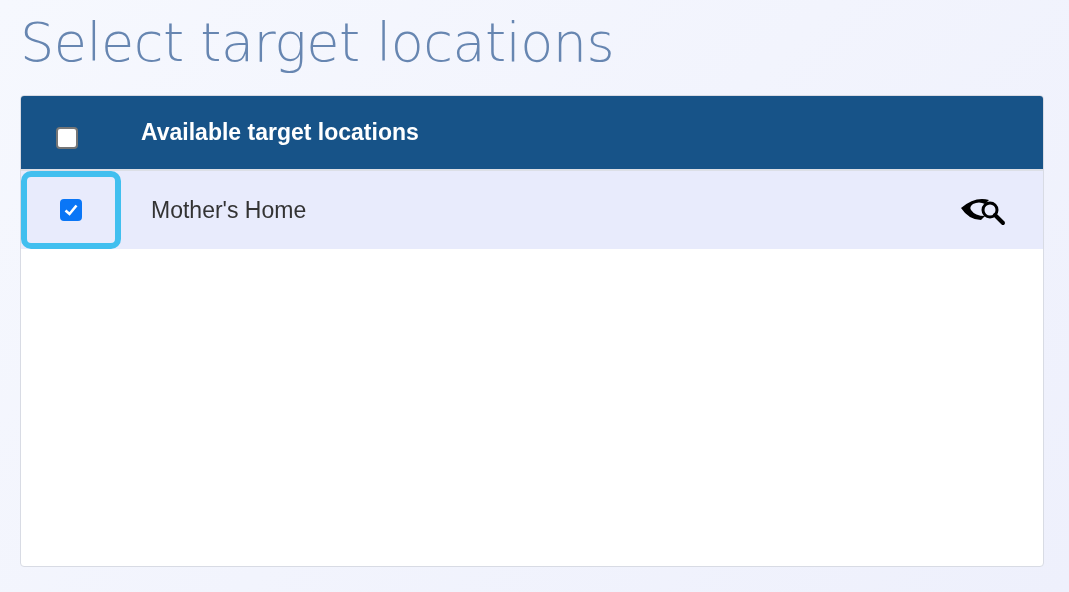 This screenshot has width=1069, height=592. I want to click on checkmark-icon, so click(71, 210).